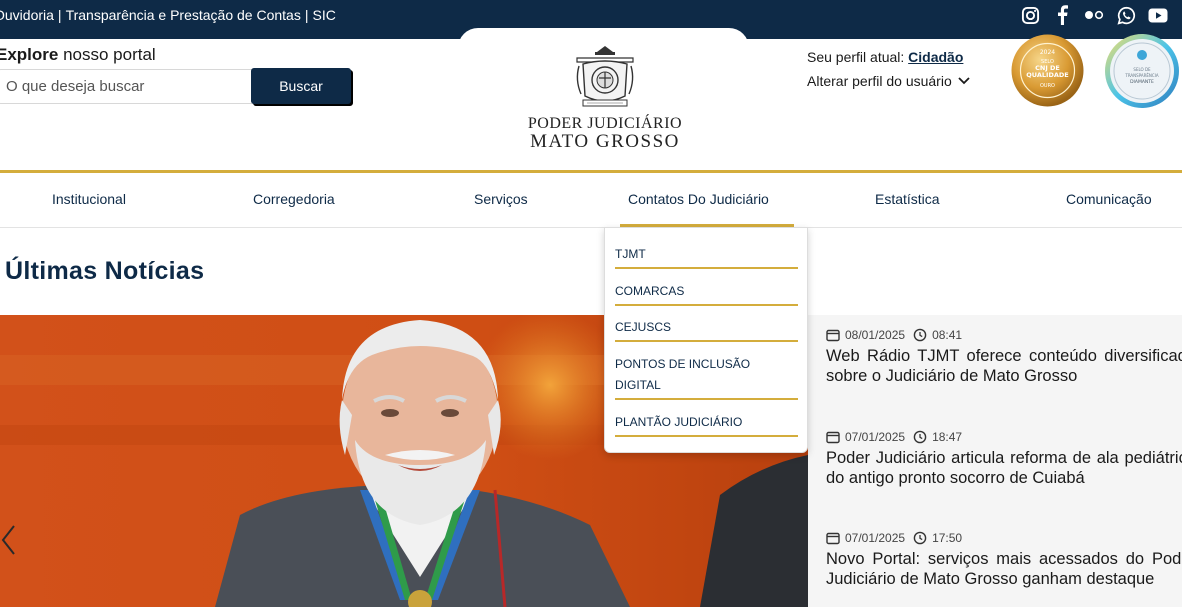 This screenshot has height=607, width=1182. I want to click on coat-of-arms-icon, so click(605, 76).